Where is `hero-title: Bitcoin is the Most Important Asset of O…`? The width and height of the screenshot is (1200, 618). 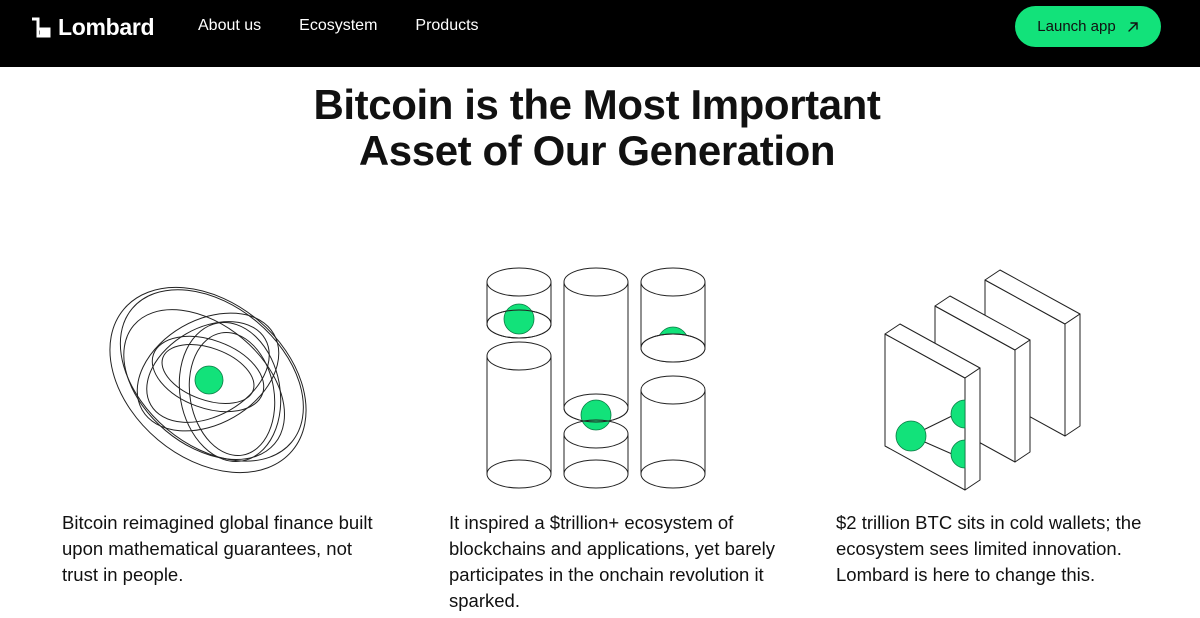 hero-title: Bitcoin is the Most Important Asset of O… is located at coordinates (597, 127).